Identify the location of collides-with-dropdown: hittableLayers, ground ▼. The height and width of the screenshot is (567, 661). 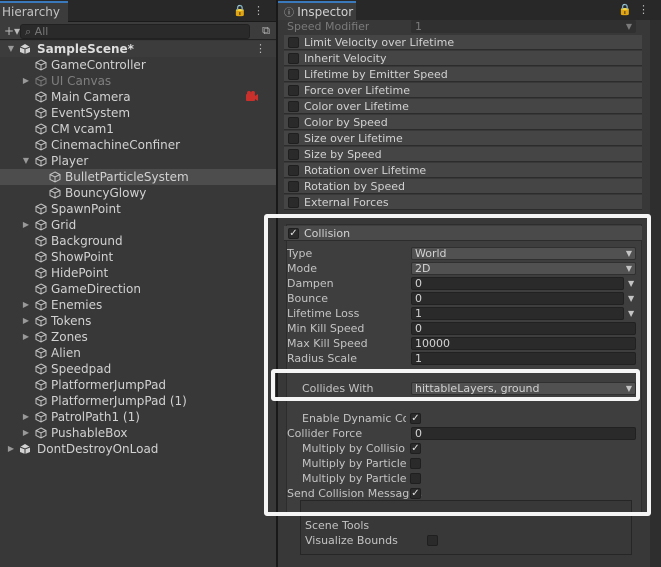
(523, 388).